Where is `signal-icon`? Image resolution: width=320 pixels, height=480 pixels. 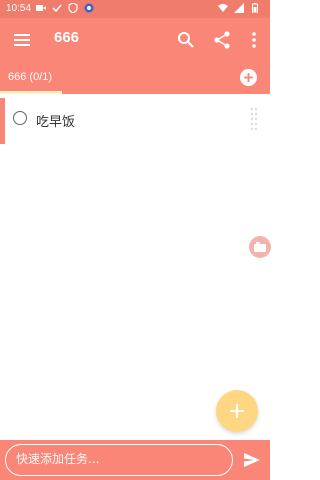
signal-icon is located at coordinates (239, 8).